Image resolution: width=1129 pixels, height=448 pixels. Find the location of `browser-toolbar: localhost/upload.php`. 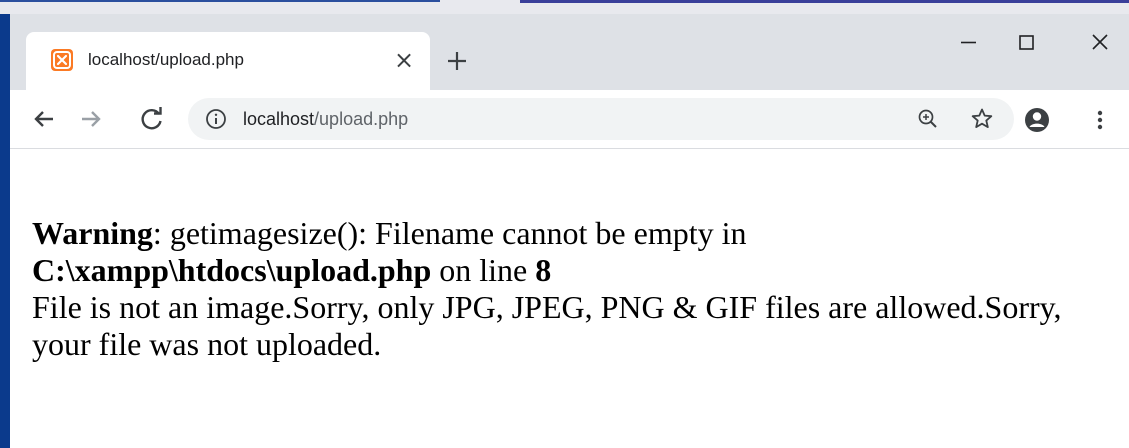

browser-toolbar: localhost/upload.php is located at coordinates (569, 119).